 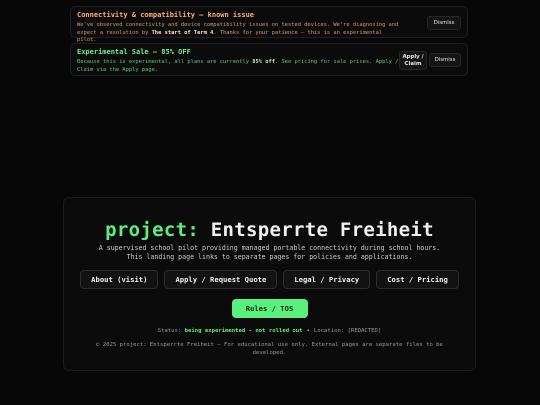 I want to click on status-label: Status:, so click(x=169, y=331).